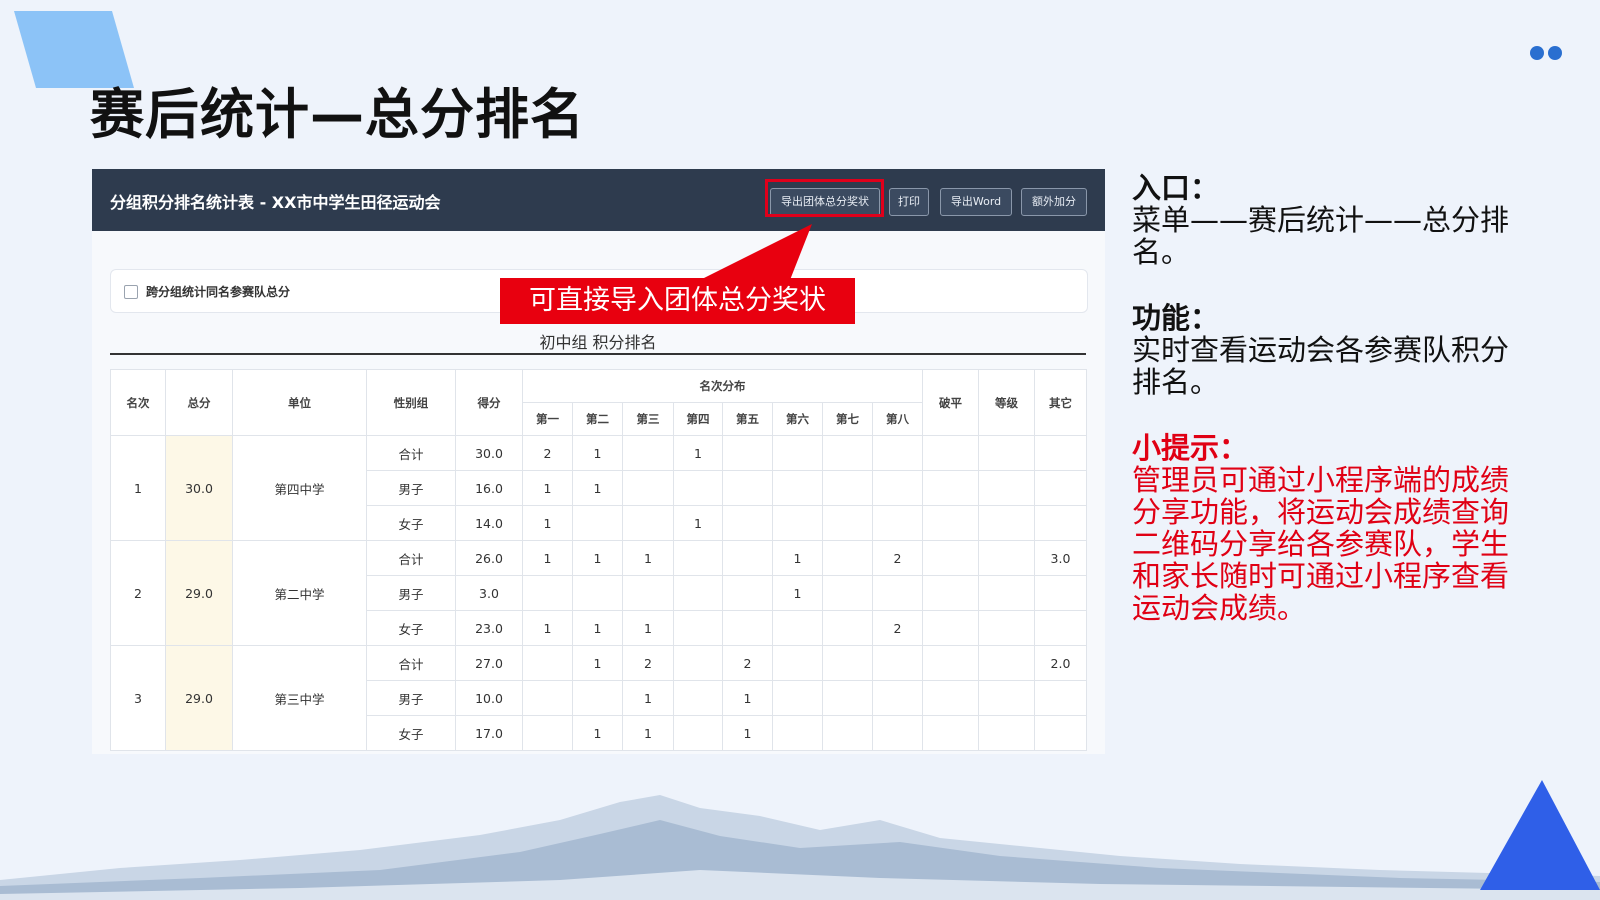 This screenshot has width=1600, height=900. I want to click on function-heading: 功能：, so click(1176, 318).